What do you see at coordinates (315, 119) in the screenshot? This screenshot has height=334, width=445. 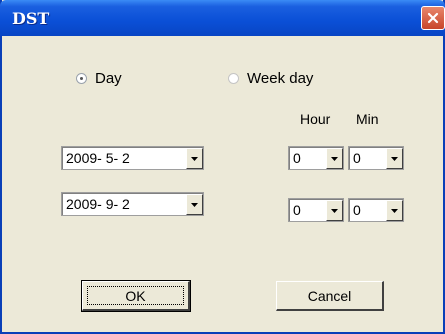 I see `hour-column-label: Hour` at bounding box center [315, 119].